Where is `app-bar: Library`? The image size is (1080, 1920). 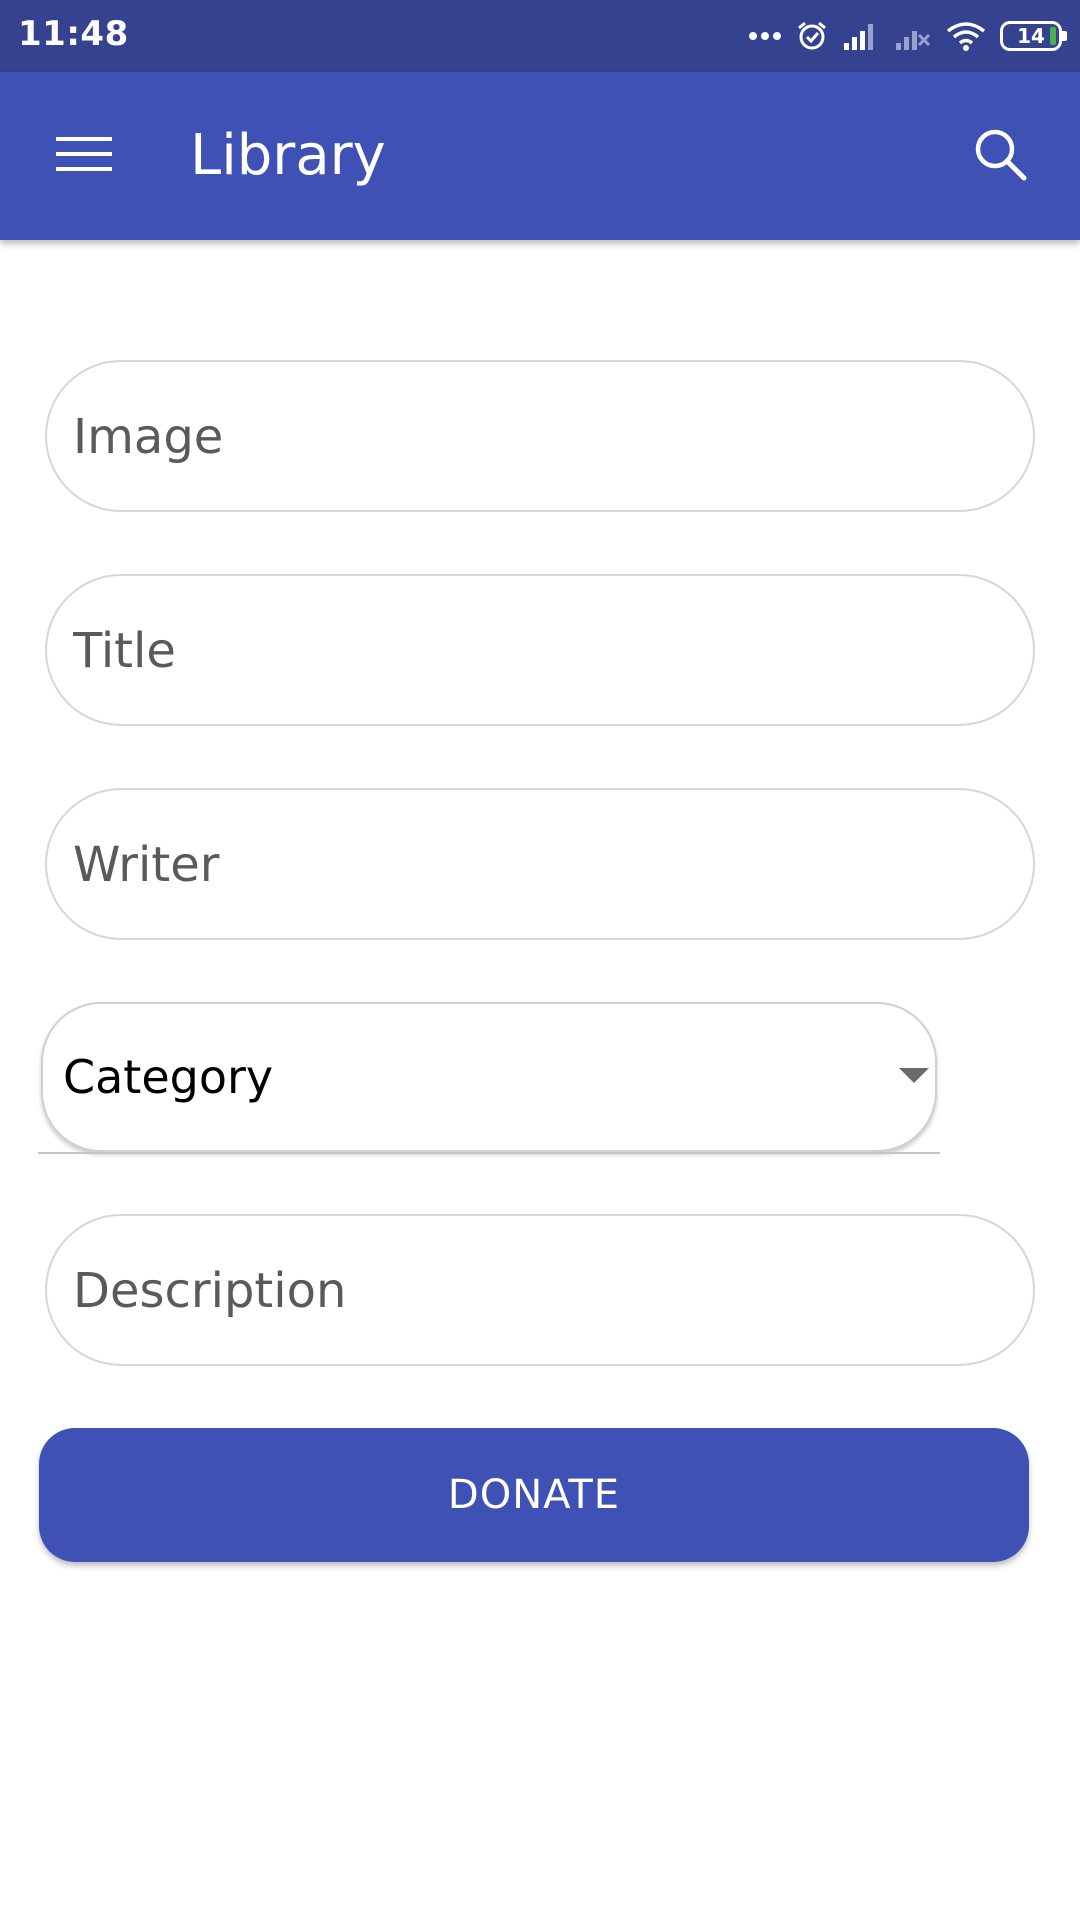
app-bar: Library is located at coordinates (540, 156).